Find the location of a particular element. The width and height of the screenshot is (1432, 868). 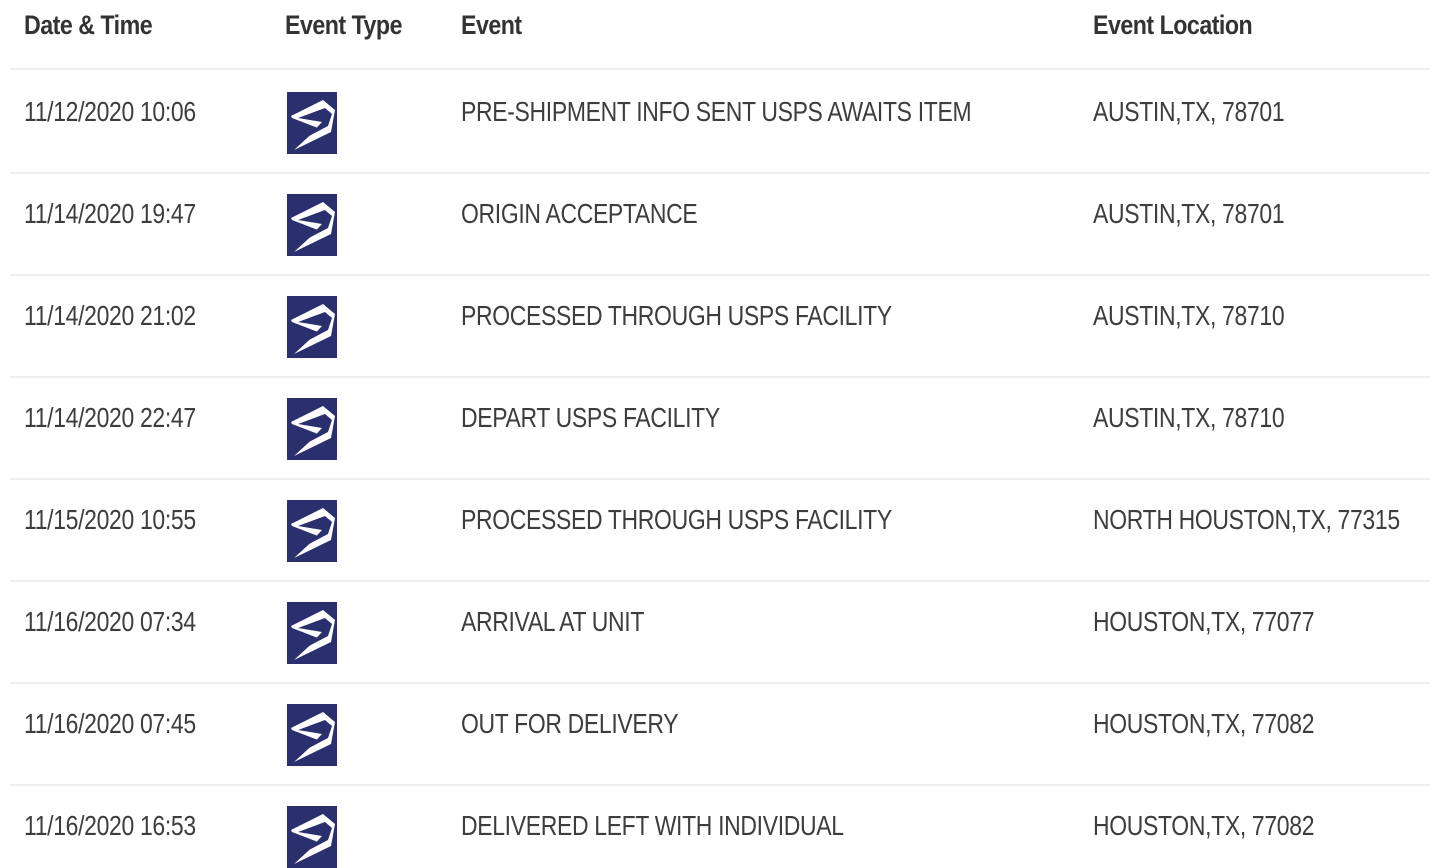

row-event: ORIGIN ACCEPTANCE is located at coordinates (579, 213).